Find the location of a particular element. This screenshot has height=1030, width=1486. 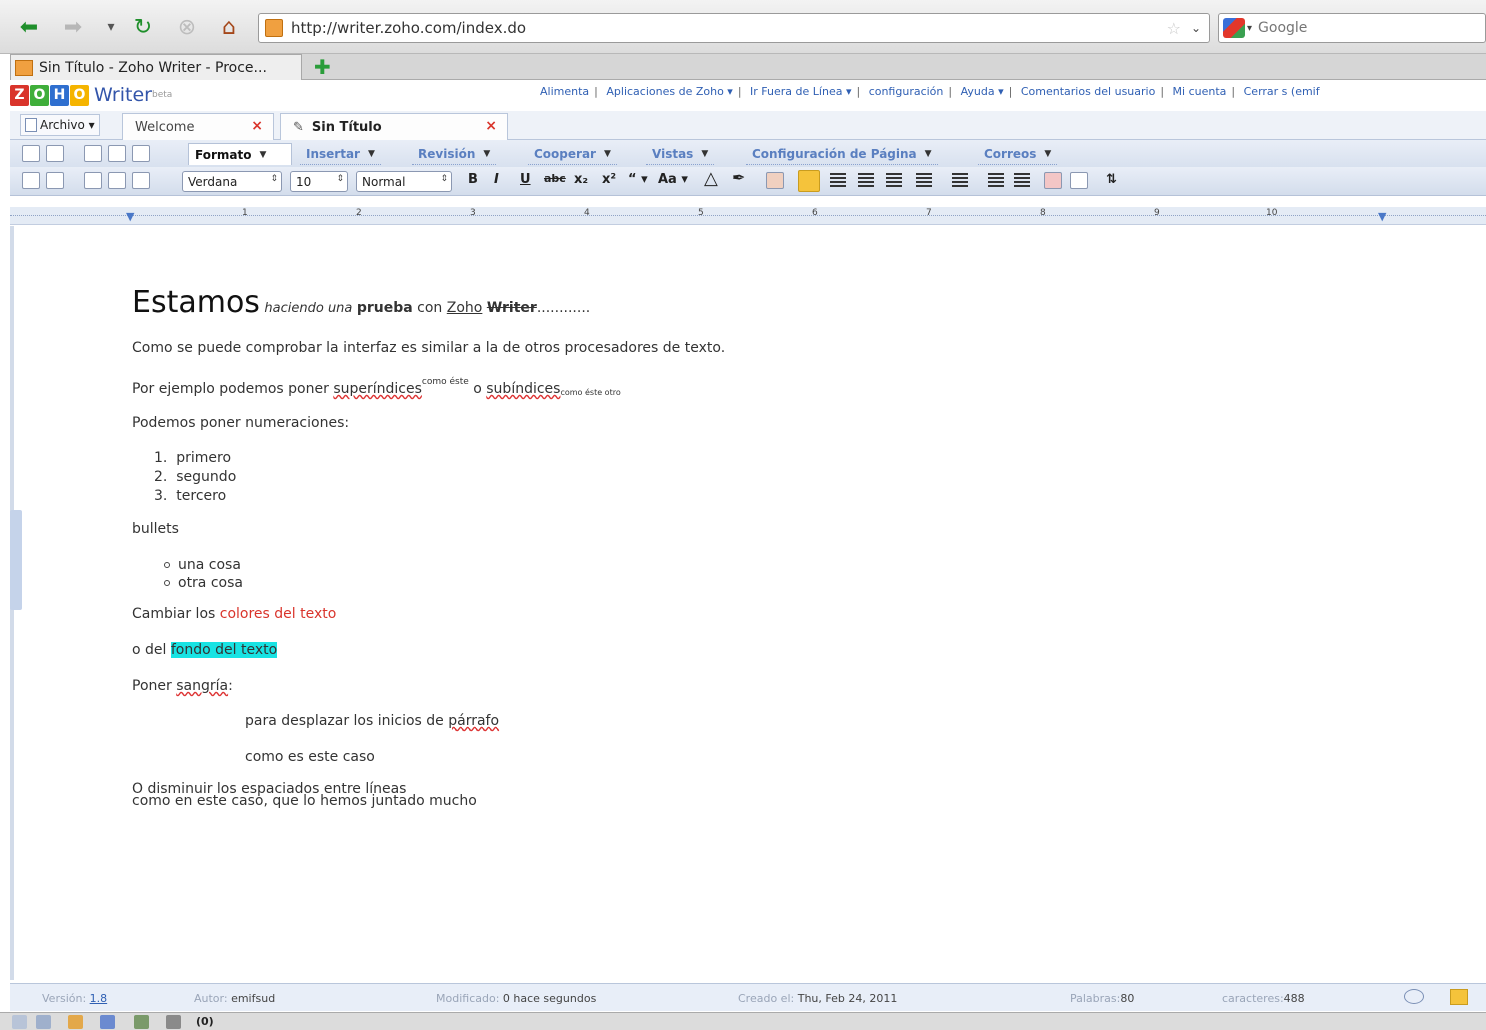

subscript-icon: x₂ is located at coordinates (581, 179).